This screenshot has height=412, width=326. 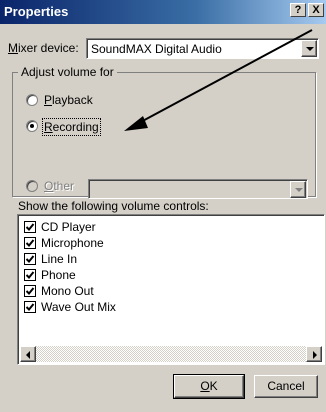 What do you see at coordinates (163, 12) in the screenshot?
I see `title-bar: Properties ? X` at bounding box center [163, 12].